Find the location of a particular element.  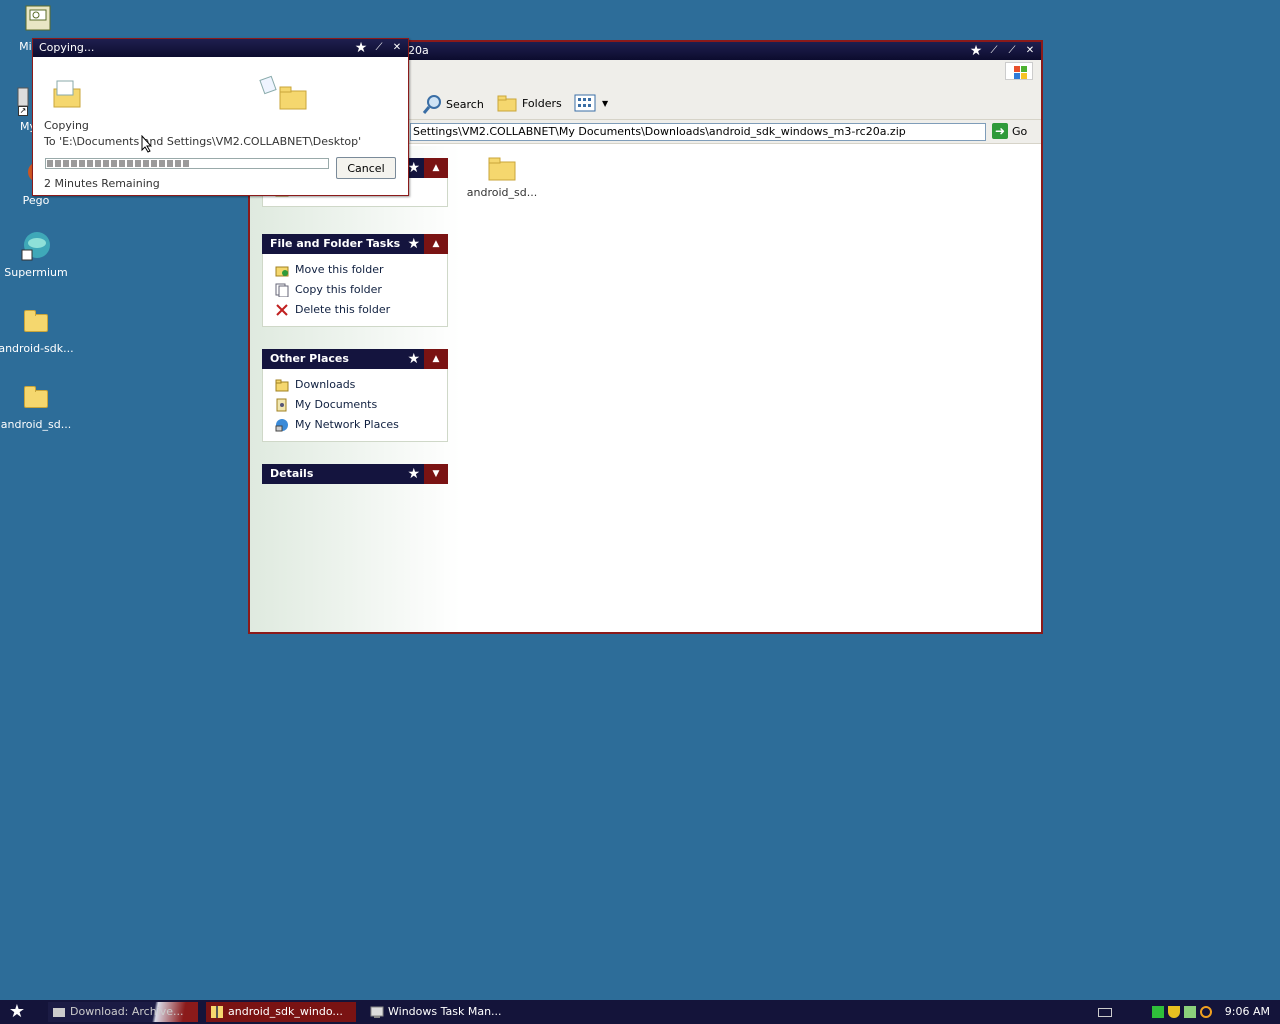

go-arrow-icon: ➜ is located at coordinates (1000, 131).